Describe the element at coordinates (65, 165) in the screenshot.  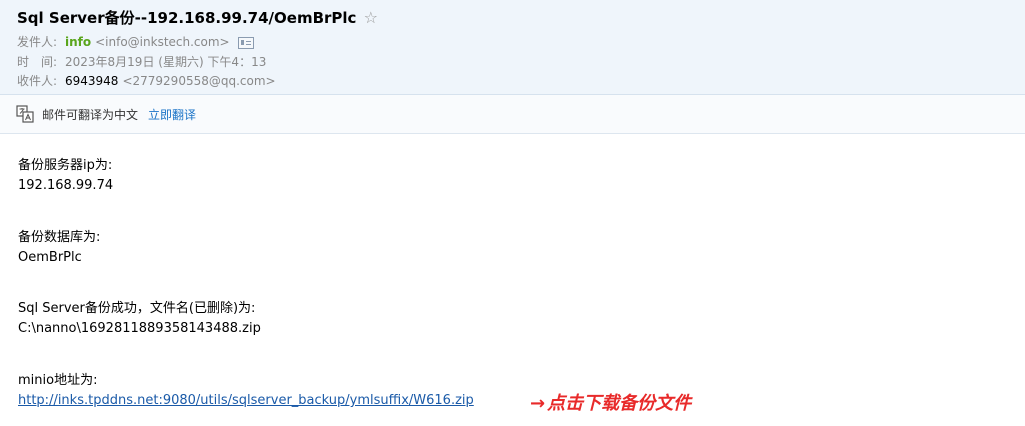
I see `backup-server-label: 备份服务器ip为:` at that location.